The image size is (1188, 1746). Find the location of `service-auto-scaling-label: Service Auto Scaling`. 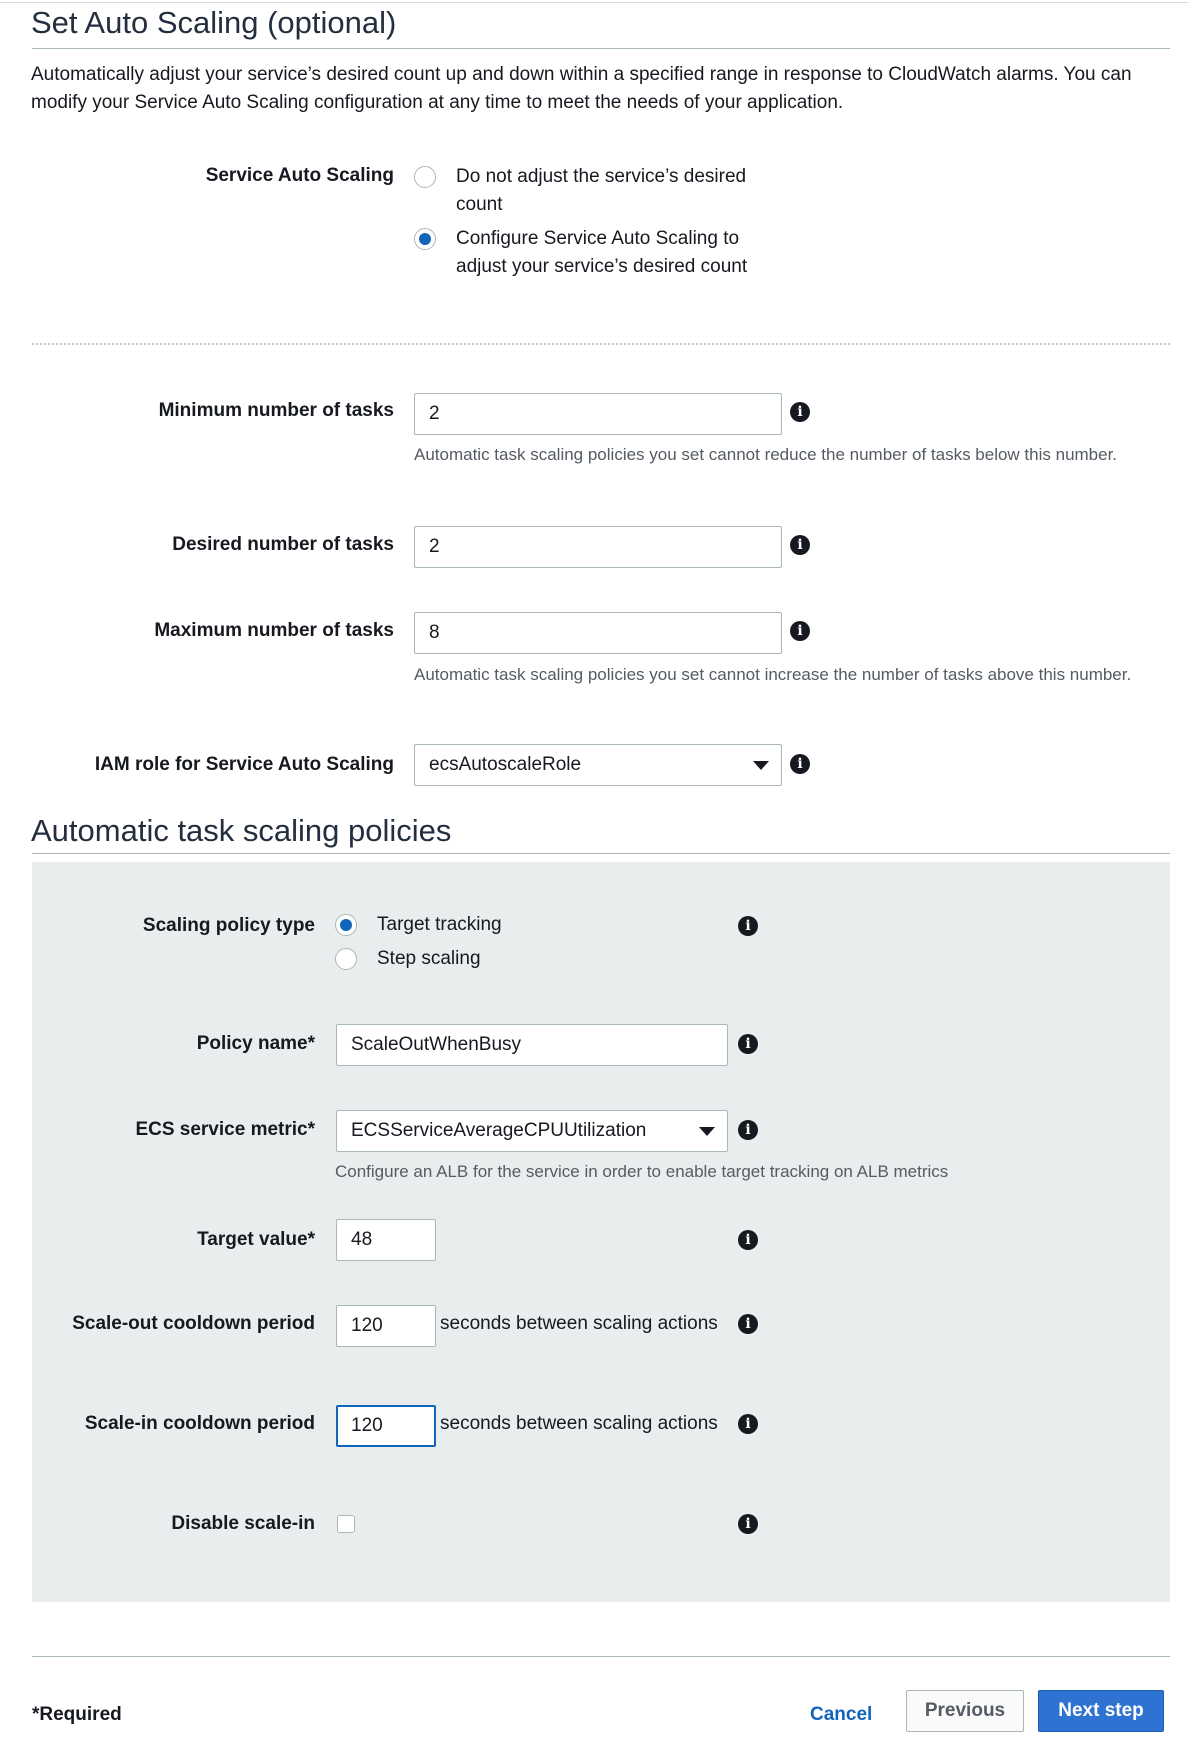

service-auto-scaling-label: Service Auto Scaling is located at coordinates (299, 175).